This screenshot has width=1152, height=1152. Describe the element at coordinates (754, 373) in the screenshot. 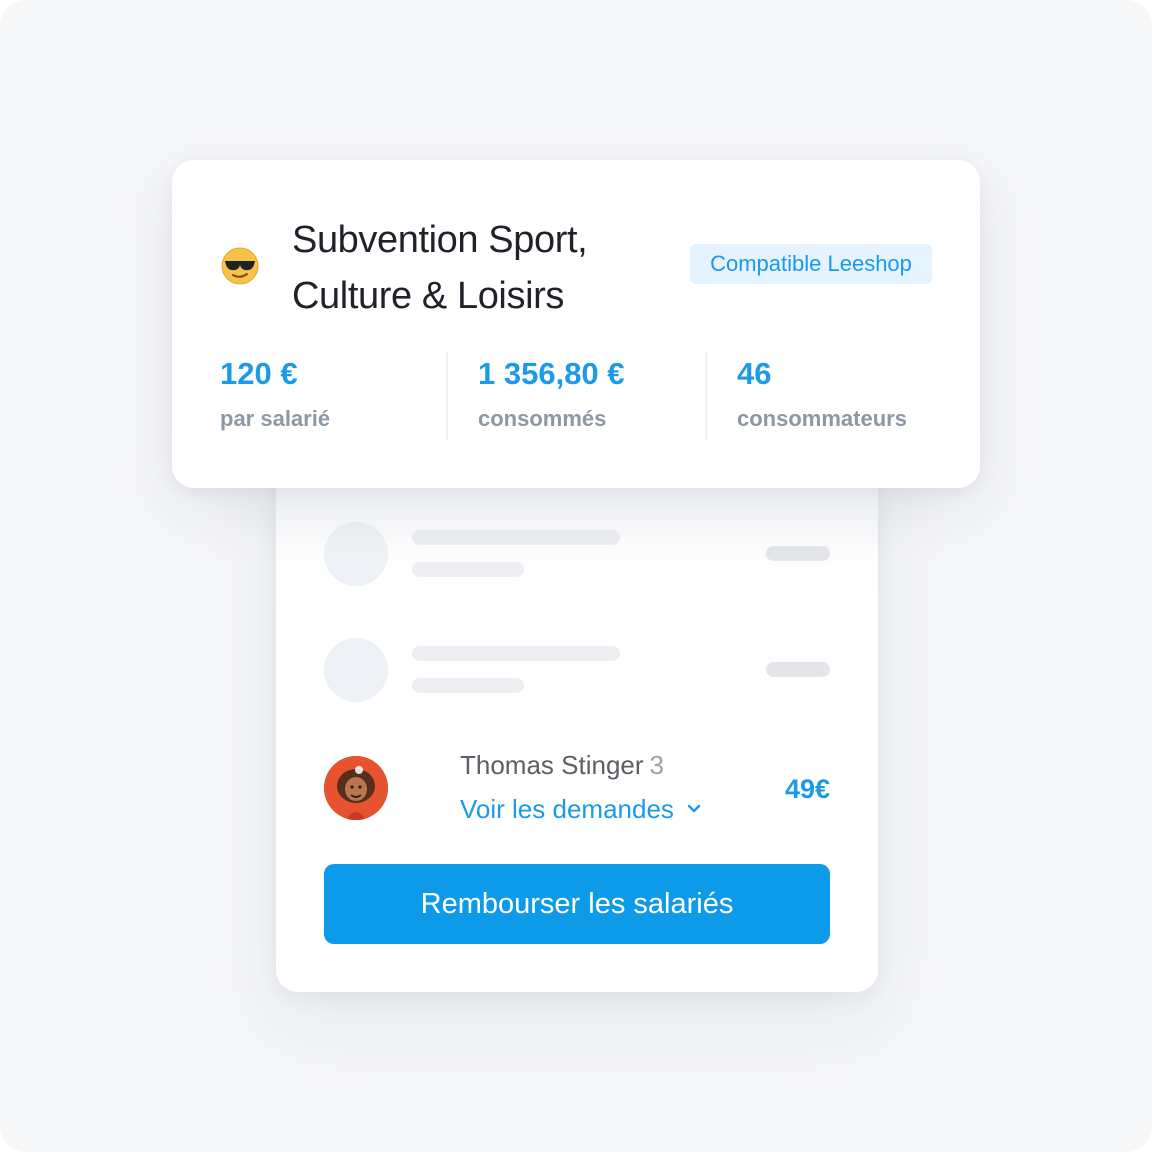

I see `stat-value: 46` at that location.